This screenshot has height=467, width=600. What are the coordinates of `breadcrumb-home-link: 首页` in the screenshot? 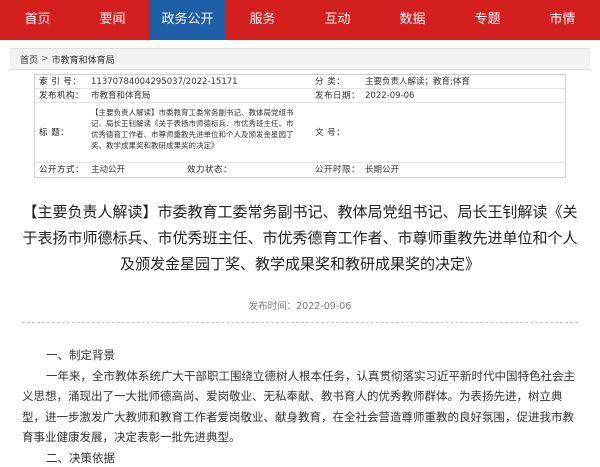 It's located at (29, 59).